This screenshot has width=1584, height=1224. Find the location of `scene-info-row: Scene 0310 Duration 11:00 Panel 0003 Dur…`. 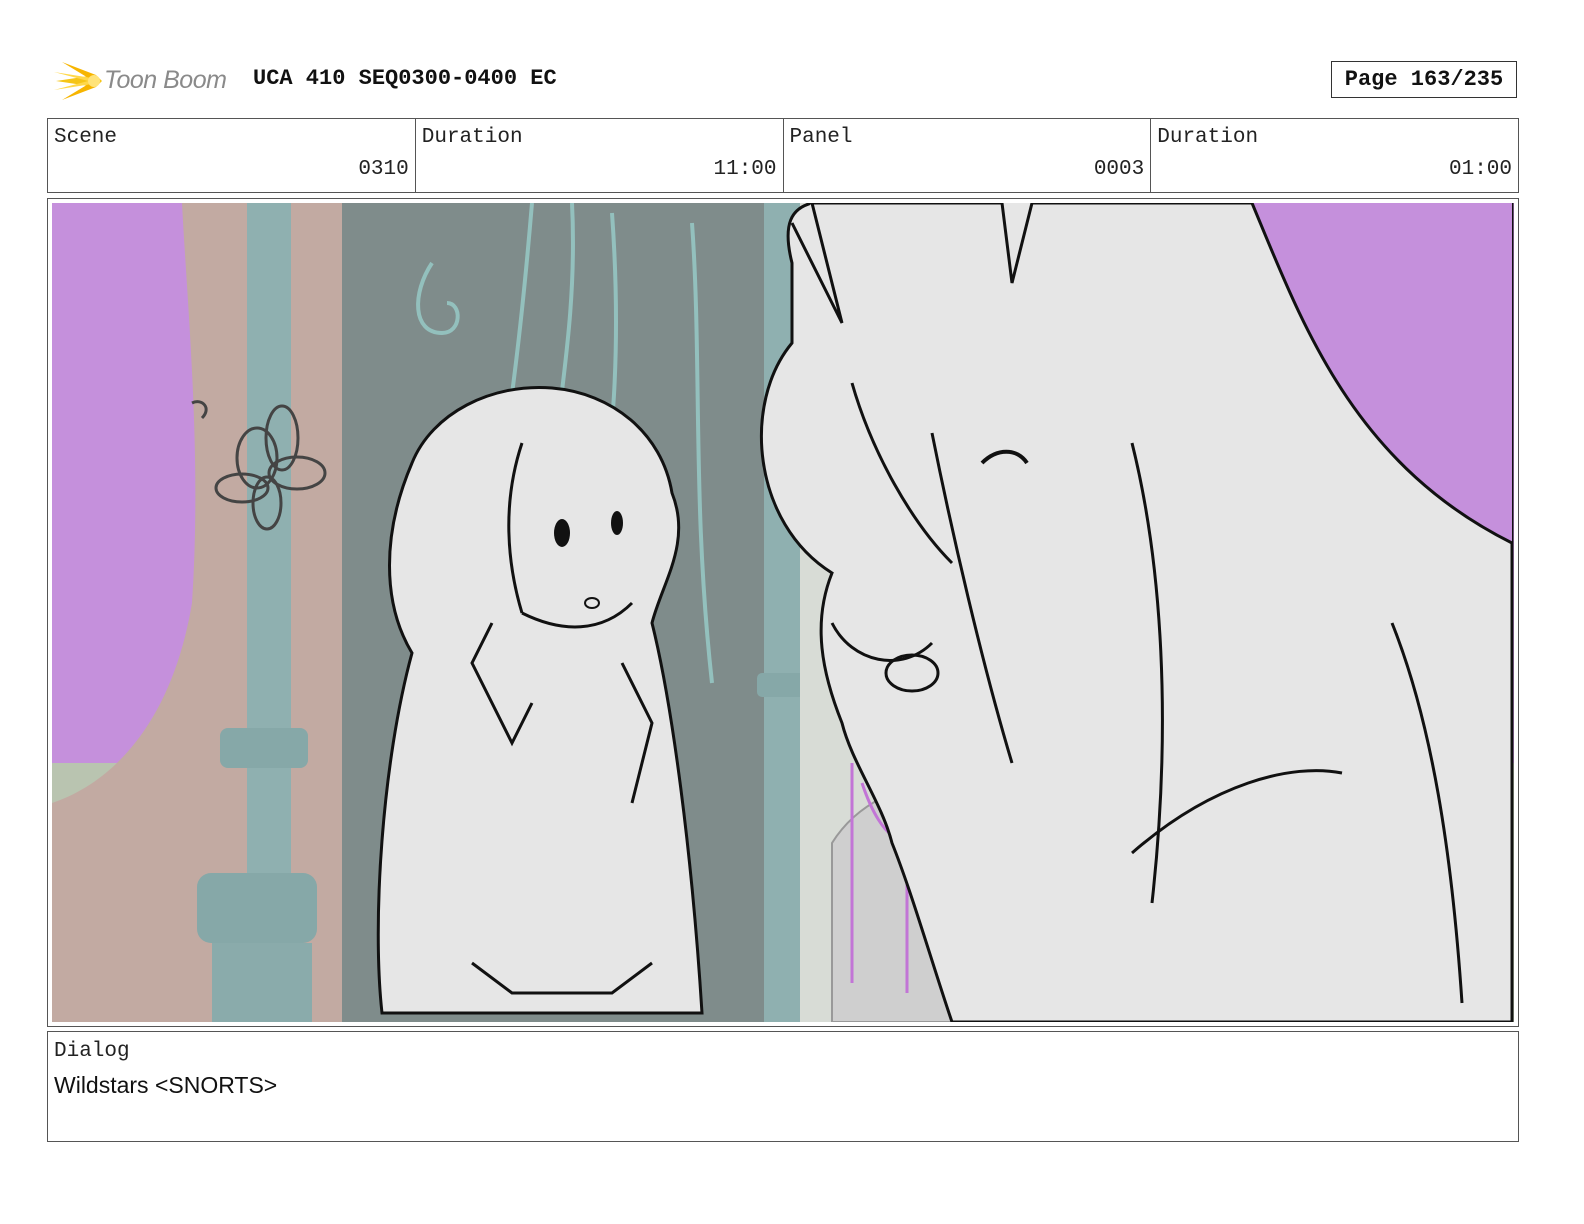

scene-info-row: Scene 0310 Duration 11:00 Panel 0003 Dur… is located at coordinates (783, 155).